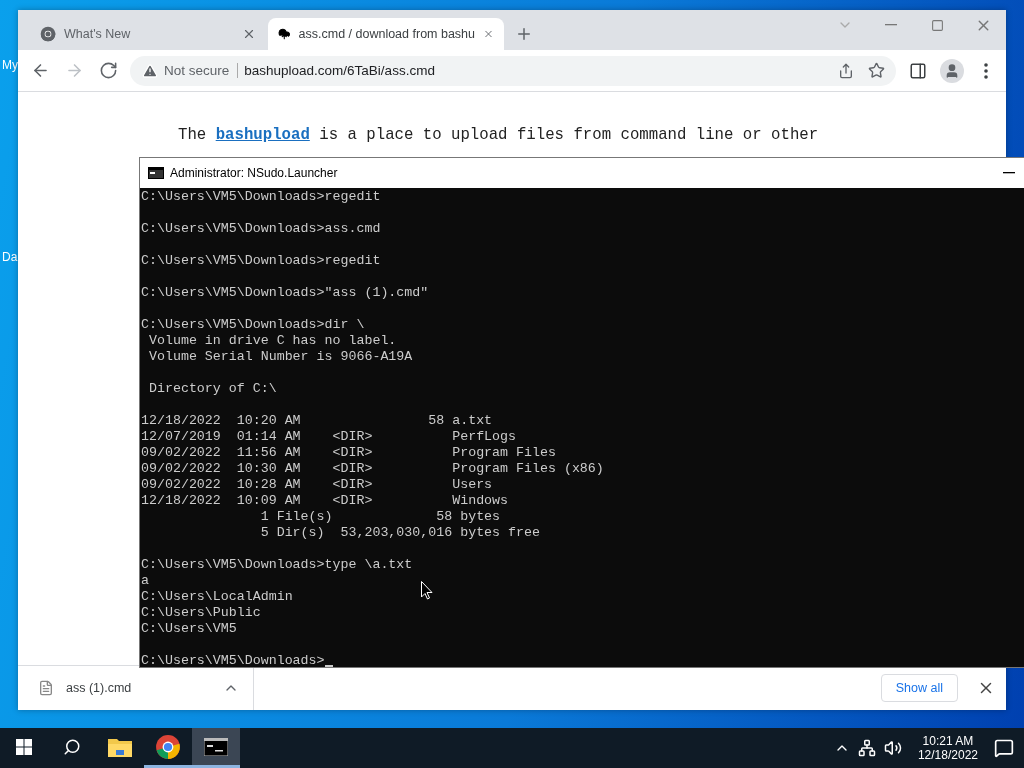 Image resolution: width=1024 pixels, height=768 pixels. Describe the element at coordinates (10, 65) in the screenshot. I see `desktop-icon-label: My` at that location.